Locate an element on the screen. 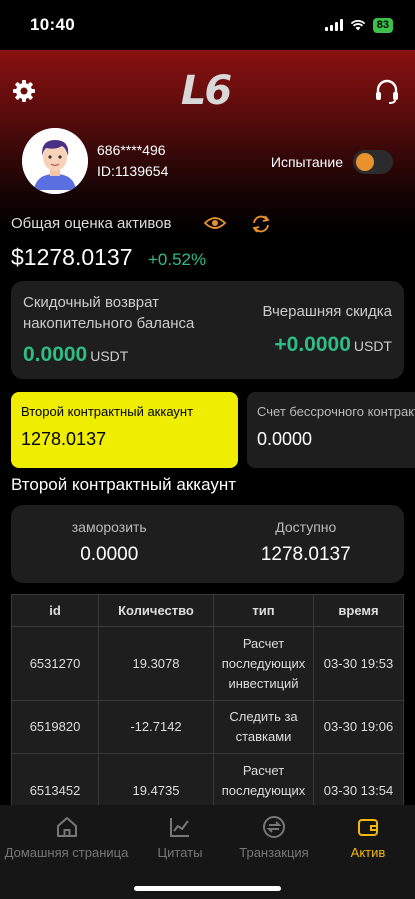  cell-id: 6513452 is located at coordinates (55, 779).